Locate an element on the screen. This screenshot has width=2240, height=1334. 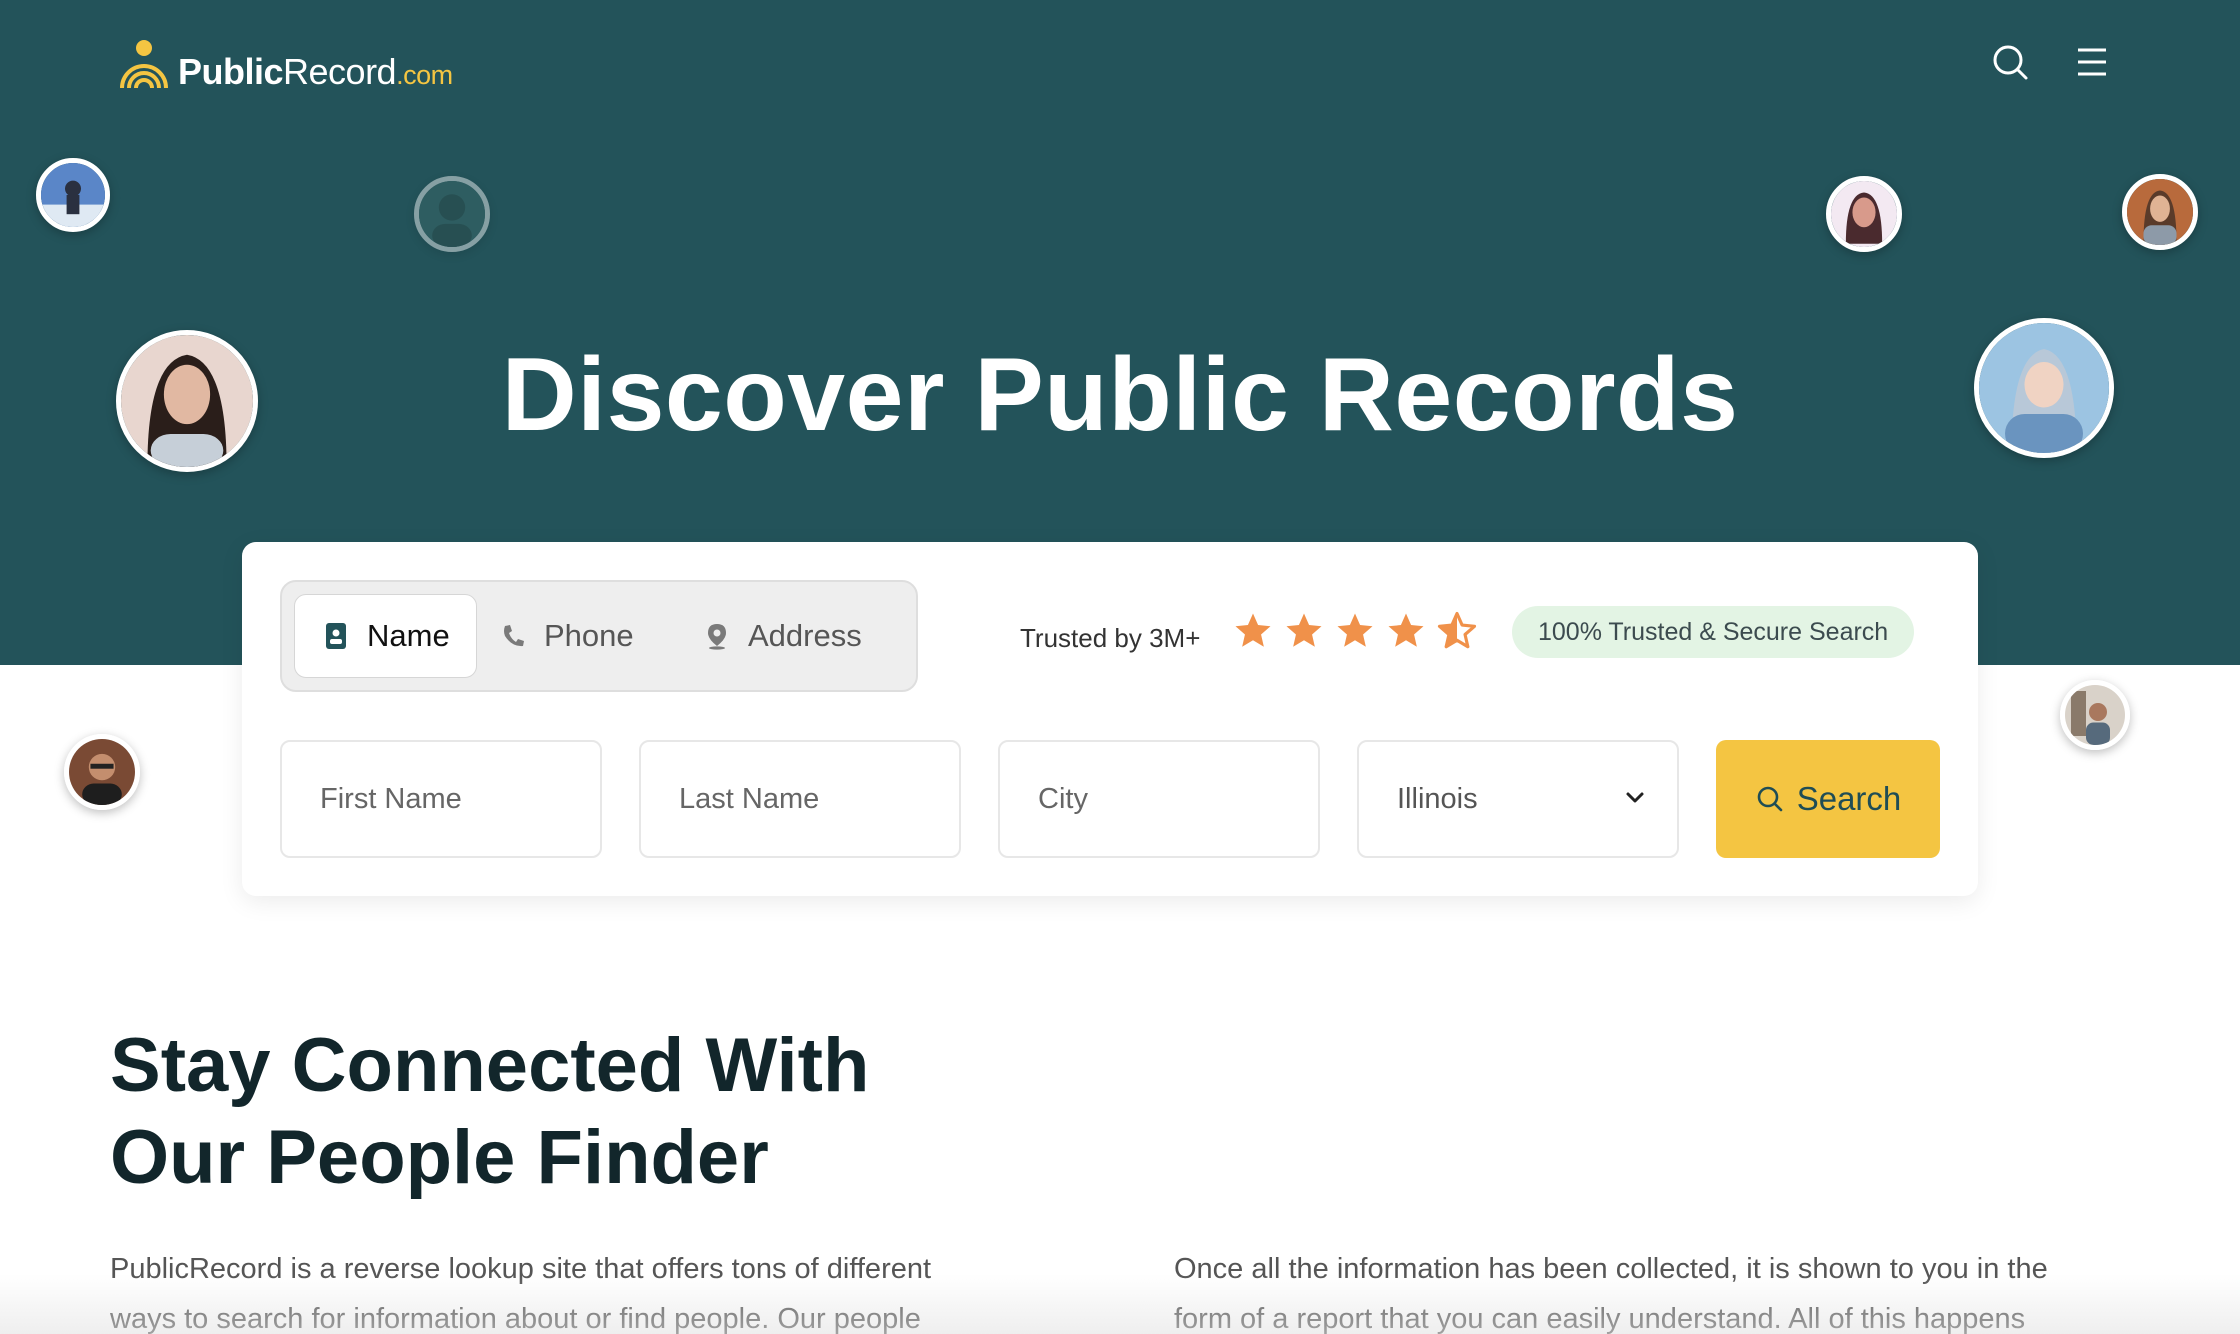
phone-icon is located at coordinates (514, 636).